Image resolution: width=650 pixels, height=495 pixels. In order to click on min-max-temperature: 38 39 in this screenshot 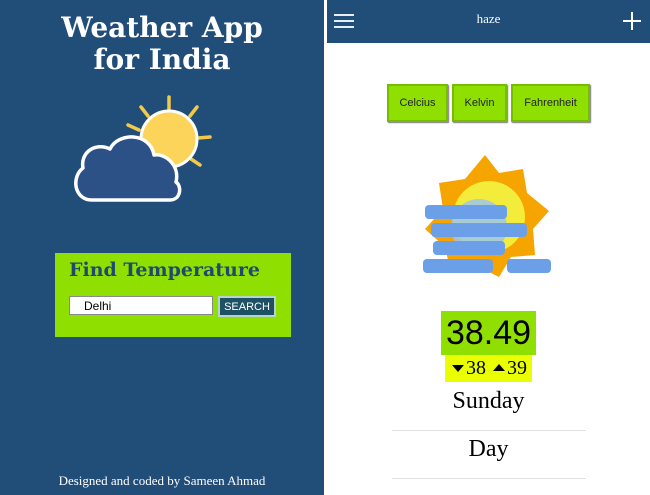, I will do `click(488, 368)`.